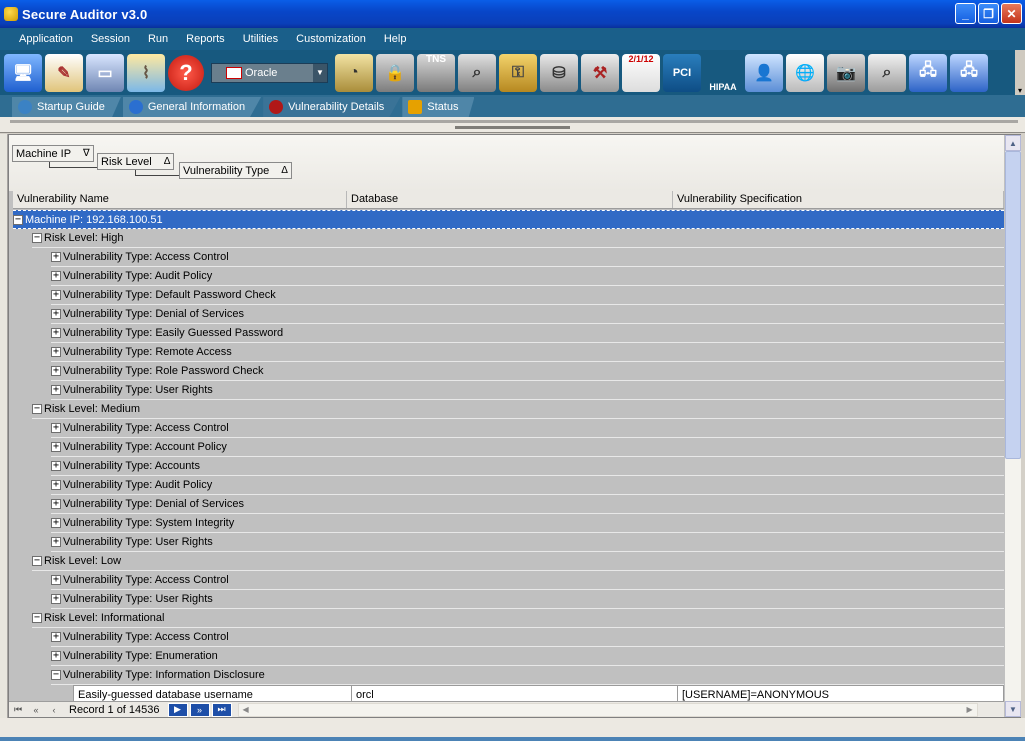 This screenshot has width=1025, height=741. What do you see at coordinates (518, 72) in the screenshot?
I see `key-search-icon: ⚿` at bounding box center [518, 72].